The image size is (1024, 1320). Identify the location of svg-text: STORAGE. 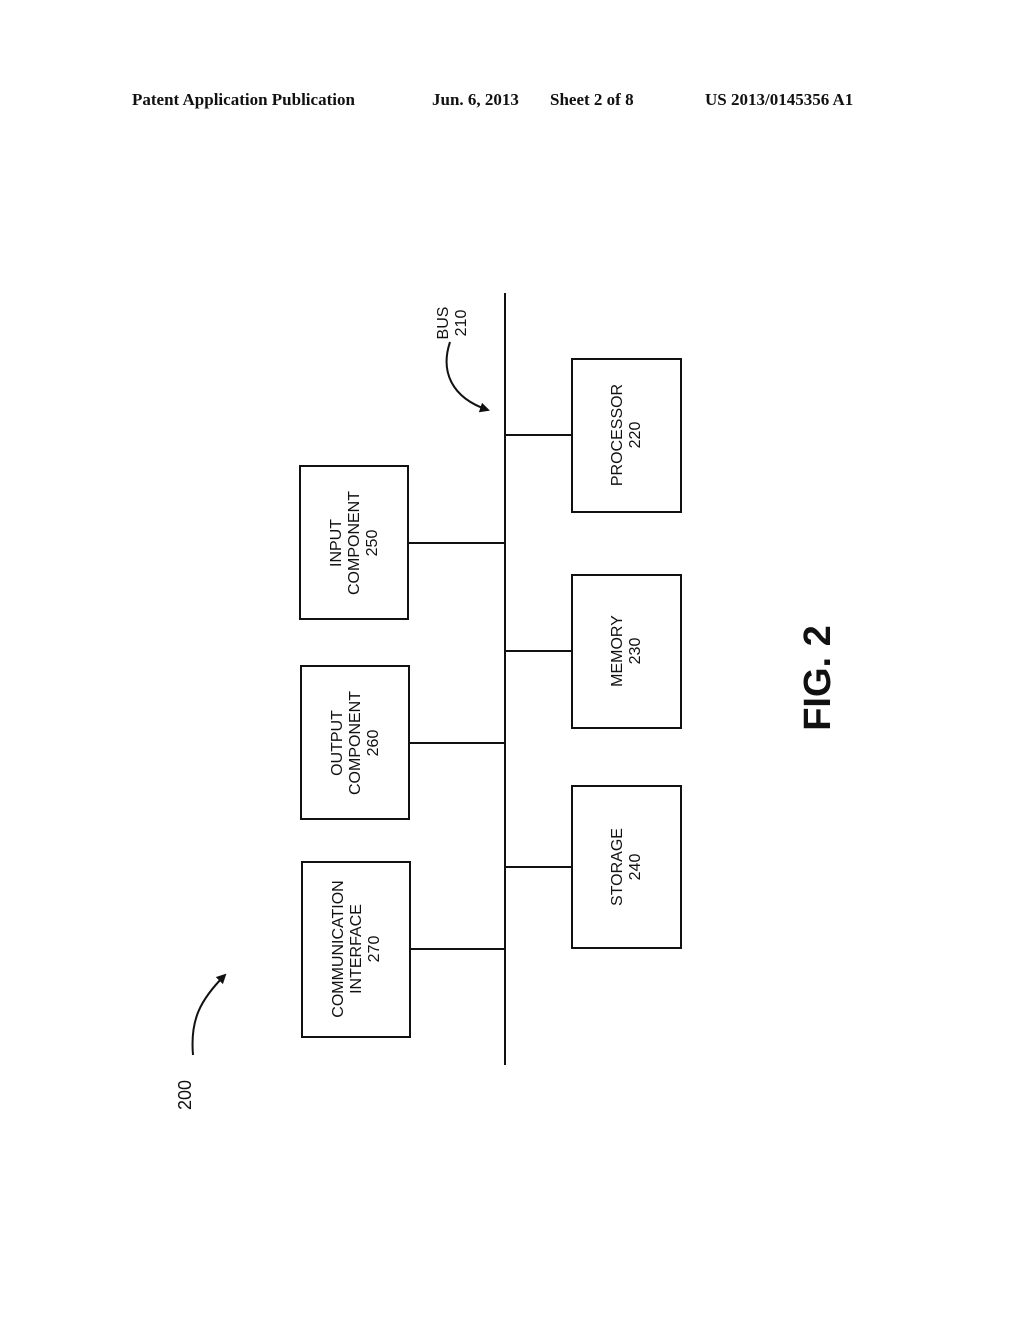
(617, 867).